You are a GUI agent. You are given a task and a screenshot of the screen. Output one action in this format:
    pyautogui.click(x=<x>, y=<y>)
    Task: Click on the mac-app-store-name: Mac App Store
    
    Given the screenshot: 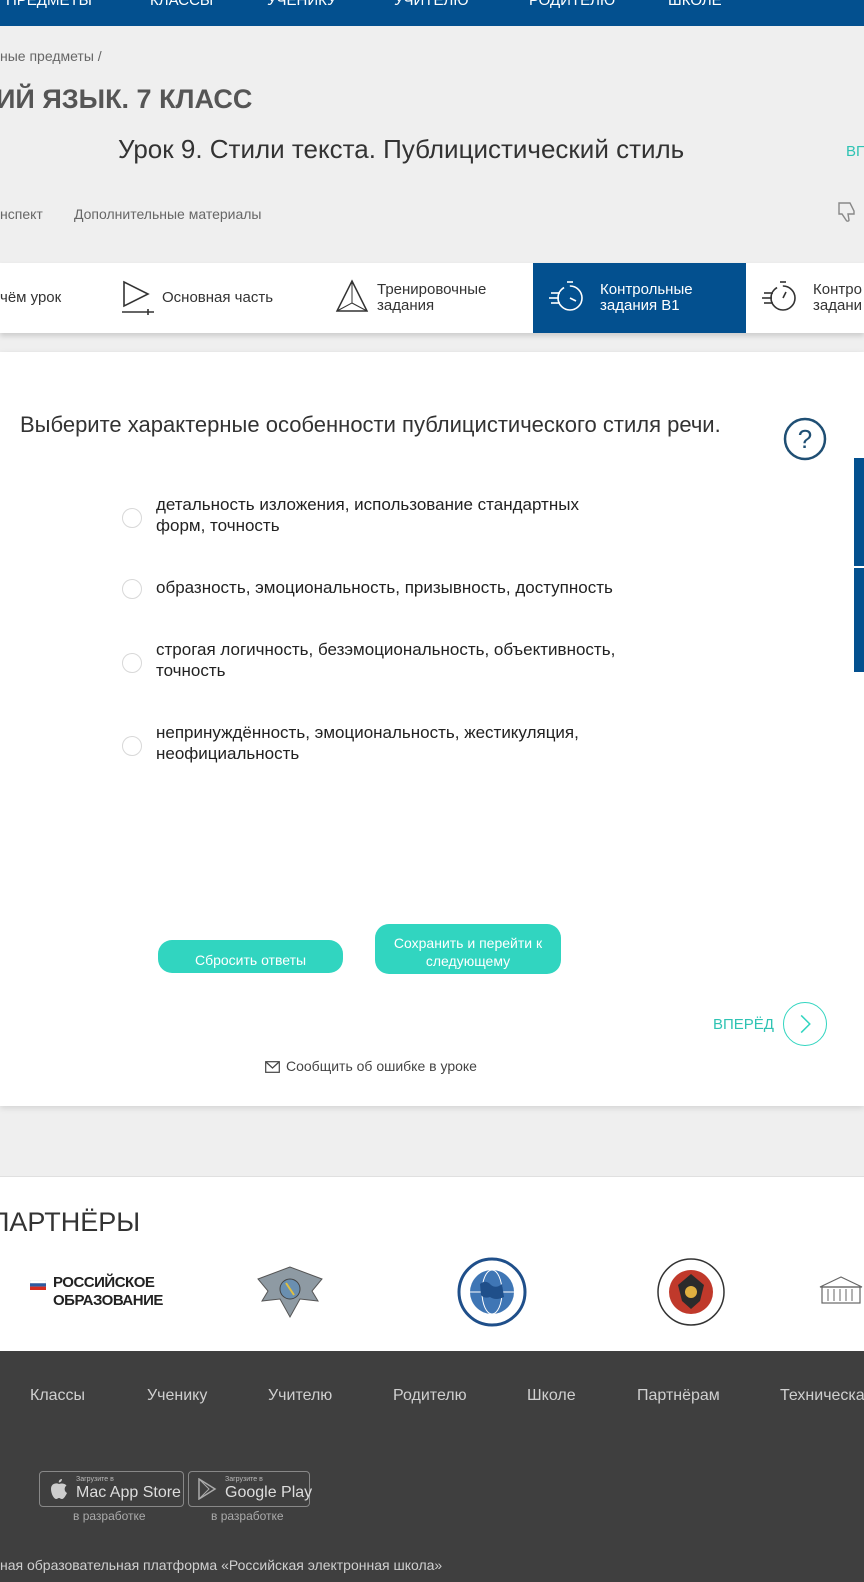 What is the action you would take?
    pyautogui.click(x=128, y=1492)
    